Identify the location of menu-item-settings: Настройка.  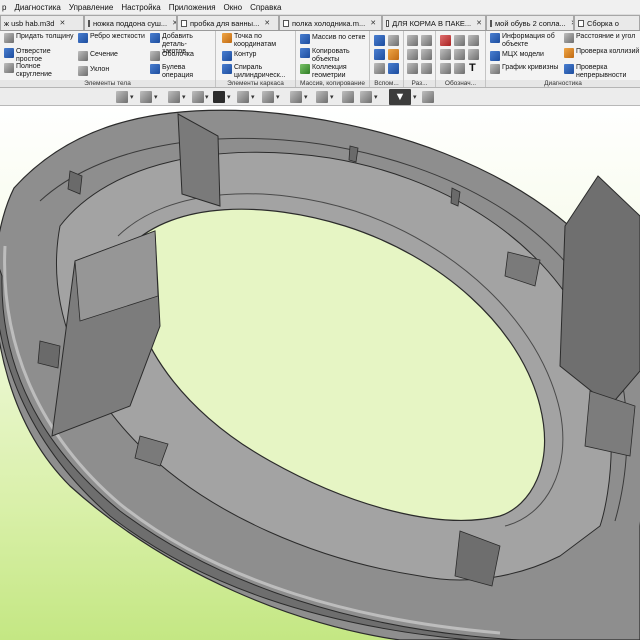
(140, 7).